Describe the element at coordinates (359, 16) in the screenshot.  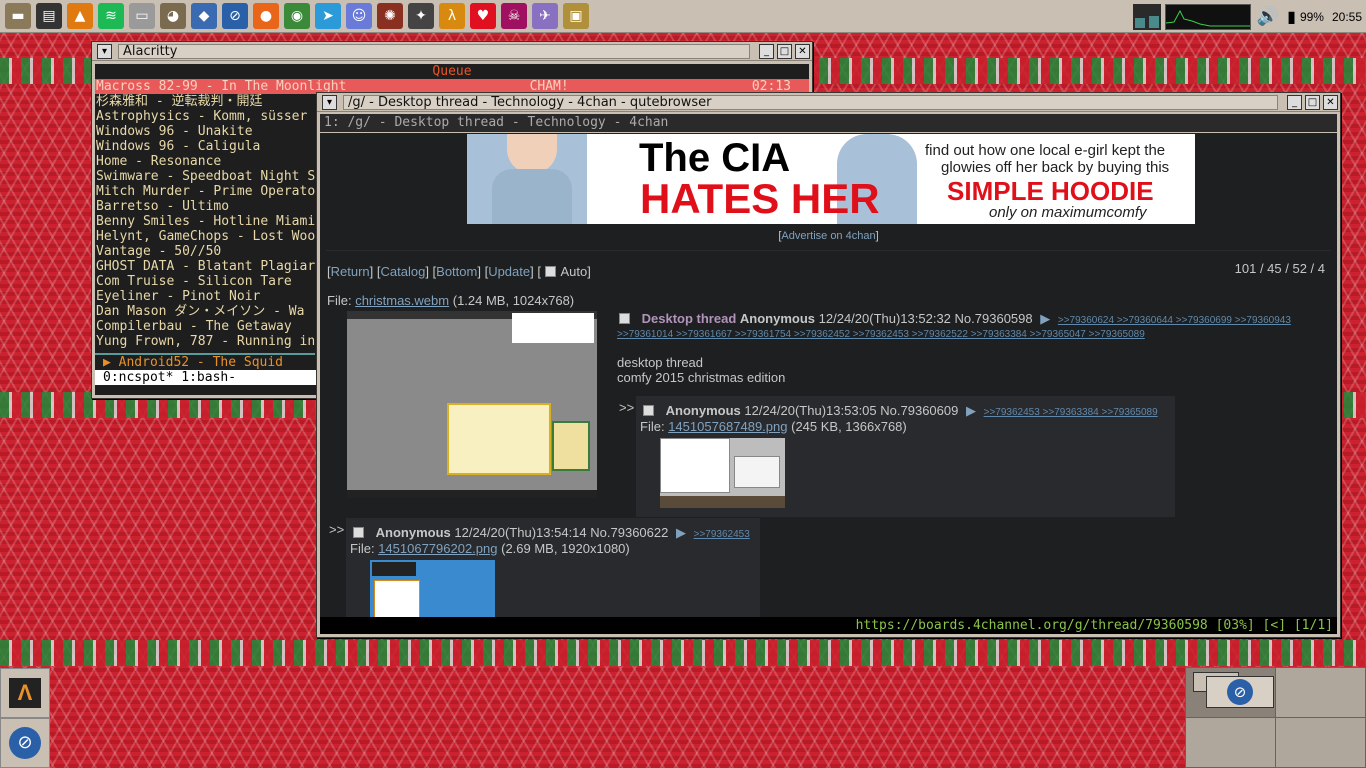
I see `discord-icon: ☺` at that location.